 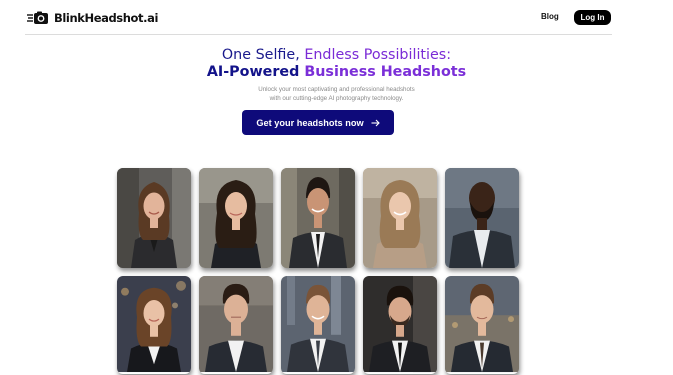 What do you see at coordinates (378, 55) in the screenshot?
I see `hero-title-1b: Endless Possibilities:` at bounding box center [378, 55].